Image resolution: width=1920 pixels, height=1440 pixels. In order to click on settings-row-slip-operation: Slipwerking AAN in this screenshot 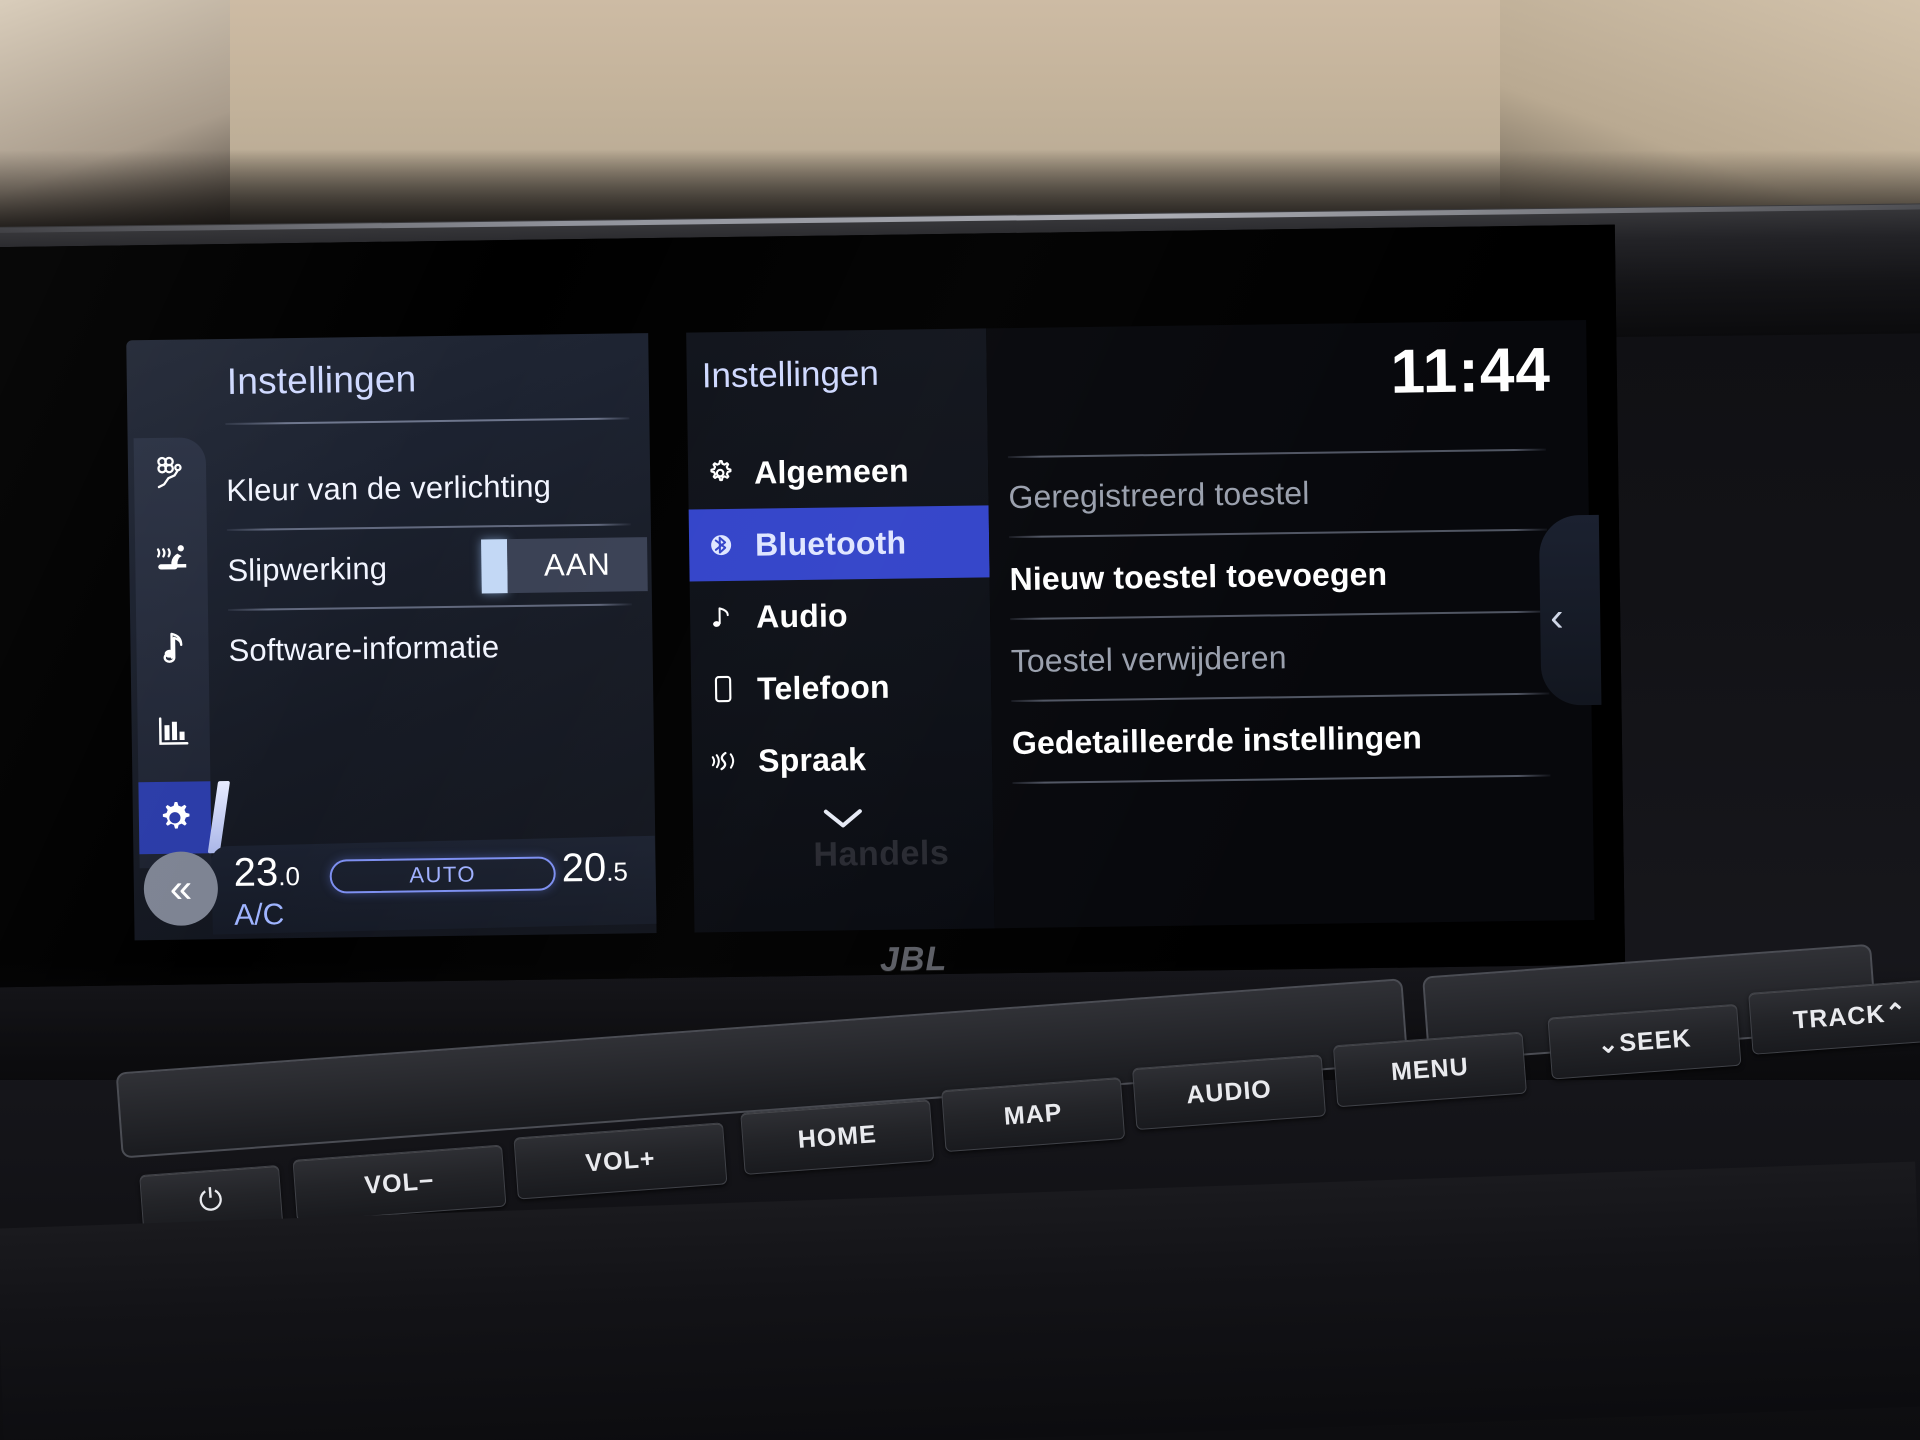, I will do `click(437, 568)`.